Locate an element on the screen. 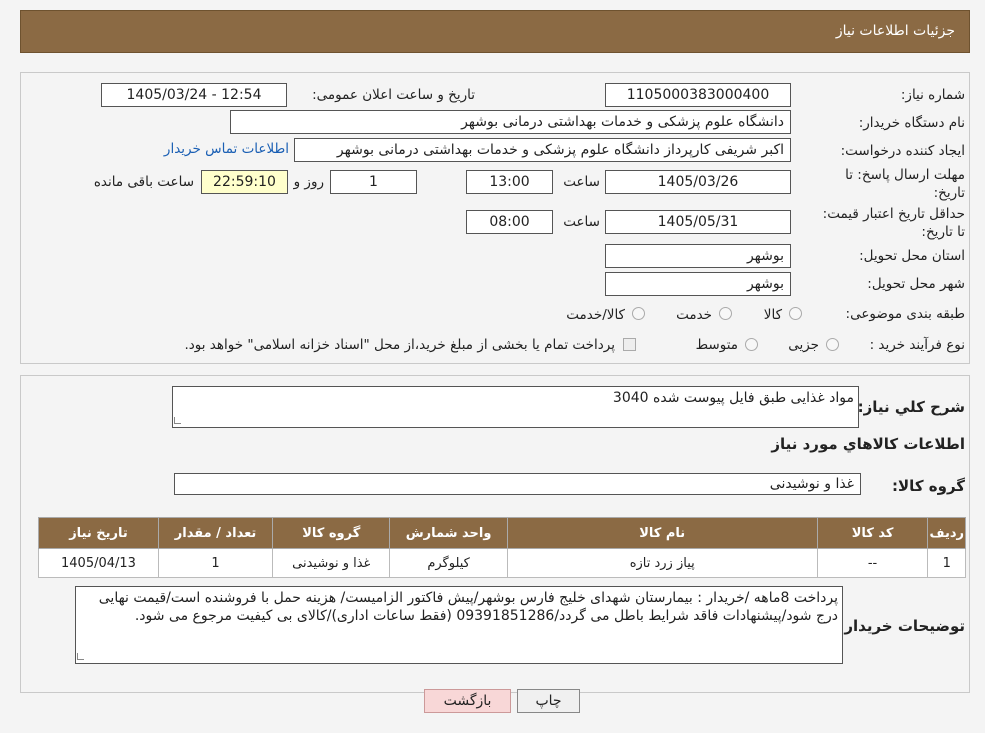  goods-group-field: غذا و نوشیدنی is located at coordinates (517, 484).